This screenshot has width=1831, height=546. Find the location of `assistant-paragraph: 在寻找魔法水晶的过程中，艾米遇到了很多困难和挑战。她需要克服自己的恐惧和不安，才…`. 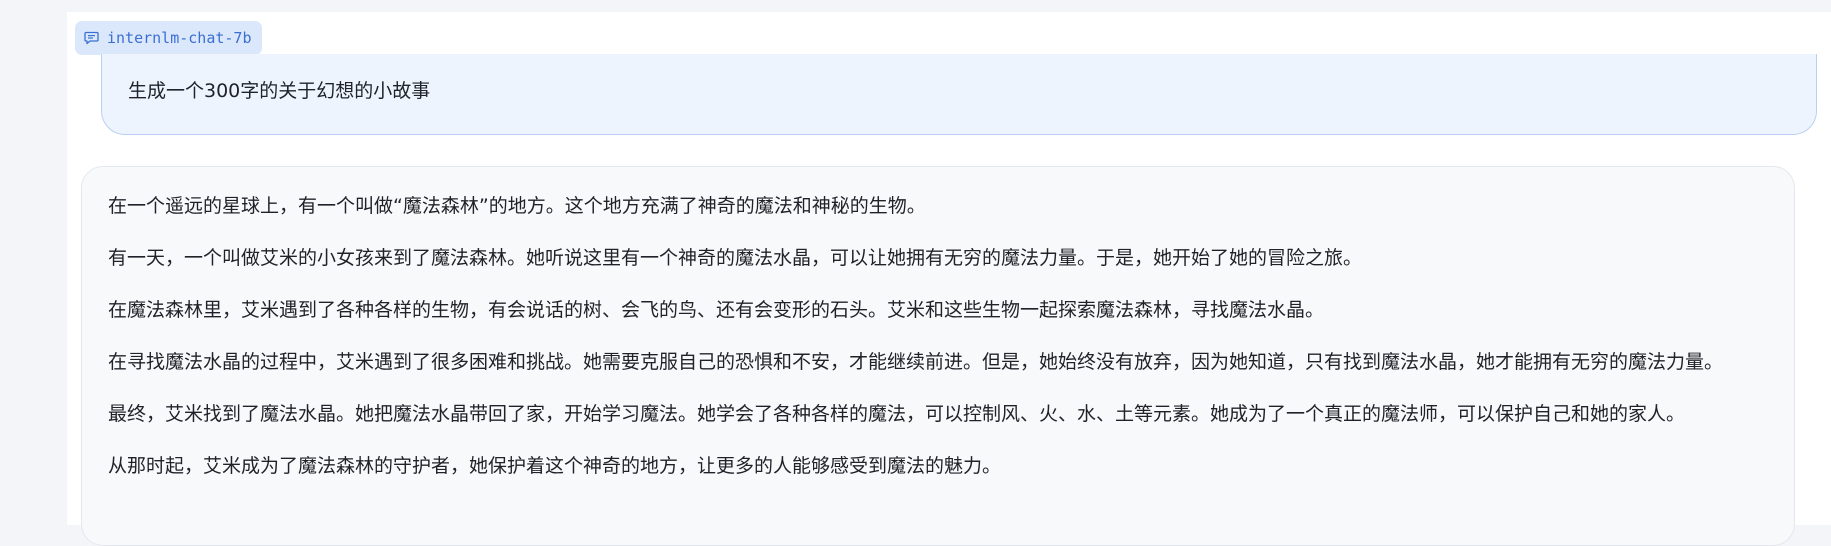

assistant-paragraph: 在寻找魔法水晶的过程中，艾米遇到了很多困难和挑战。她需要克服自己的恐惧和不安，才… is located at coordinates (916, 362).